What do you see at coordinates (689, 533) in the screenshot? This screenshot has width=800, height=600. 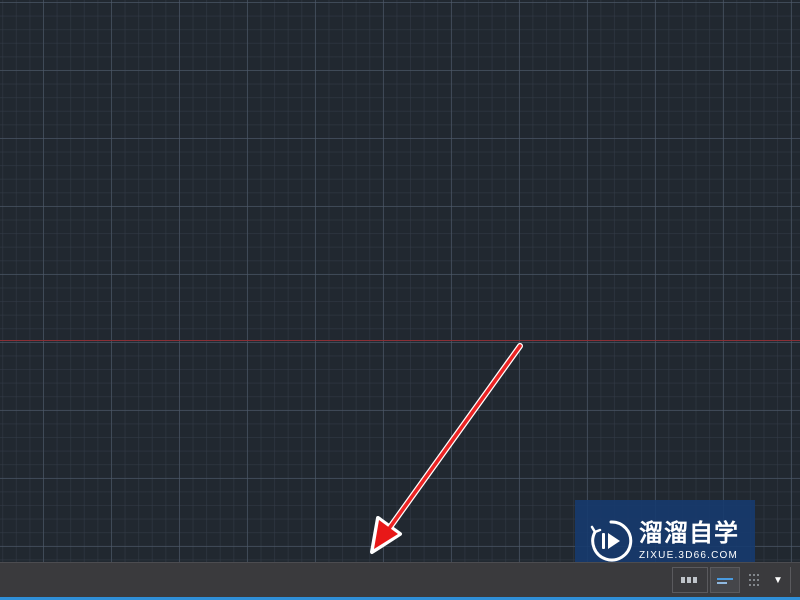 I see `watermark-title: 溜溜自学` at bounding box center [689, 533].